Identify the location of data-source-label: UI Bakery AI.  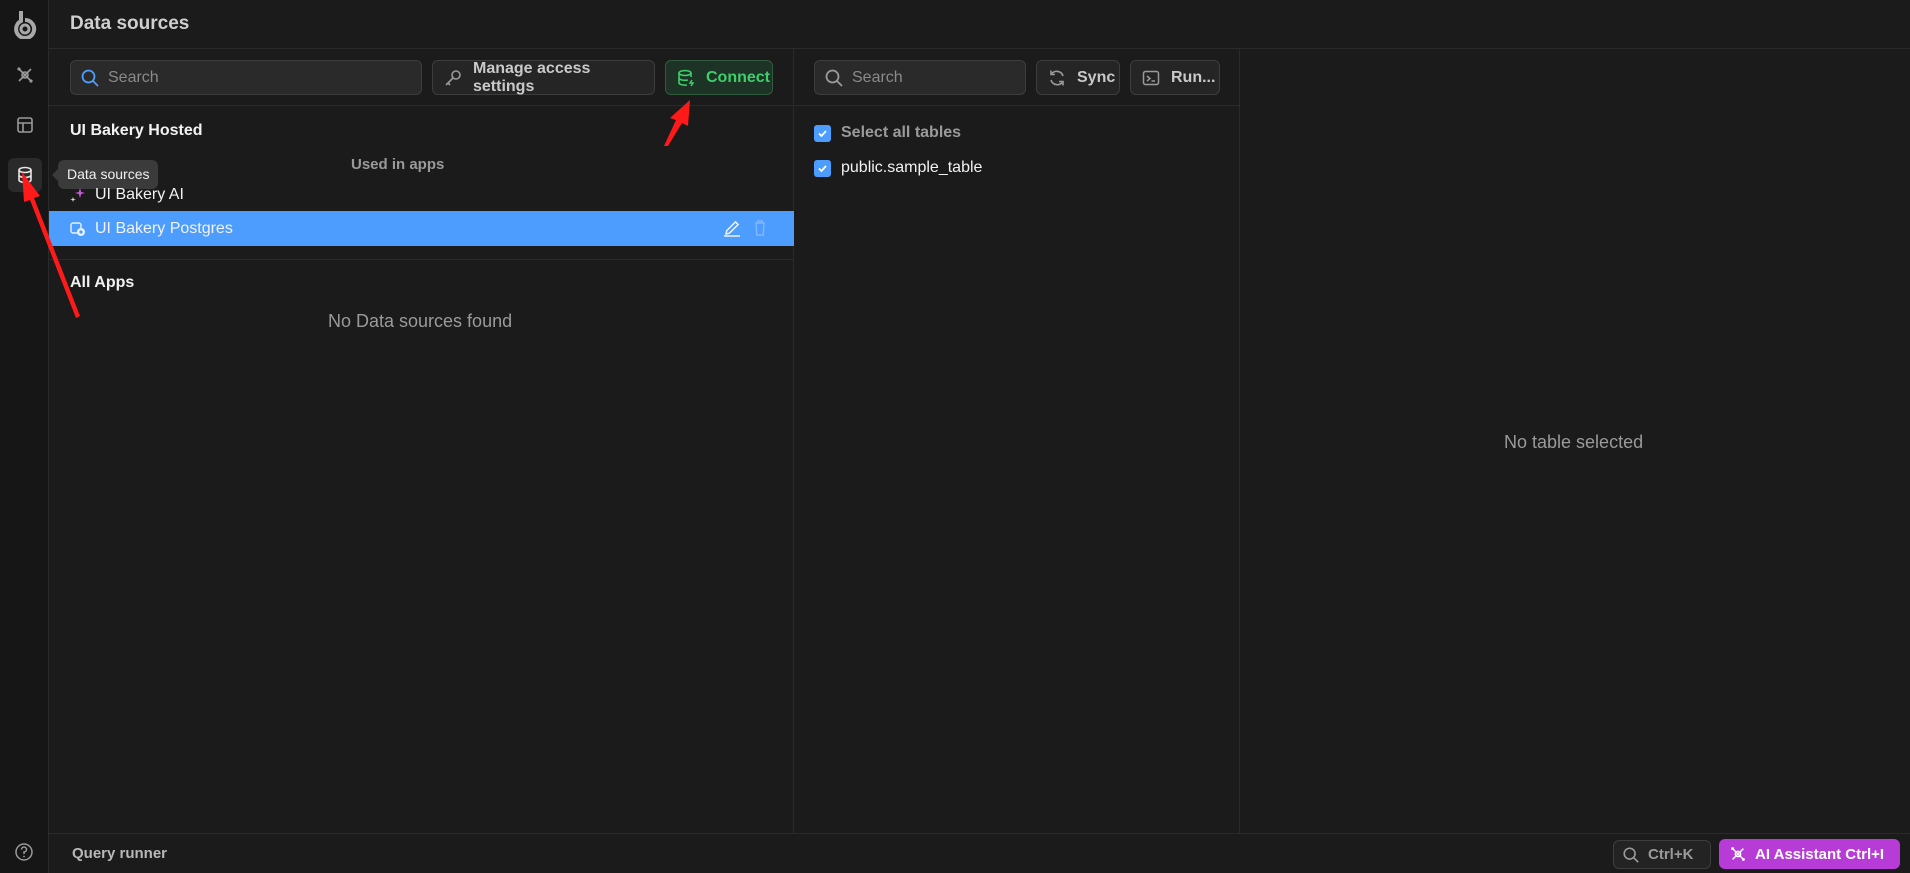
(139, 194).